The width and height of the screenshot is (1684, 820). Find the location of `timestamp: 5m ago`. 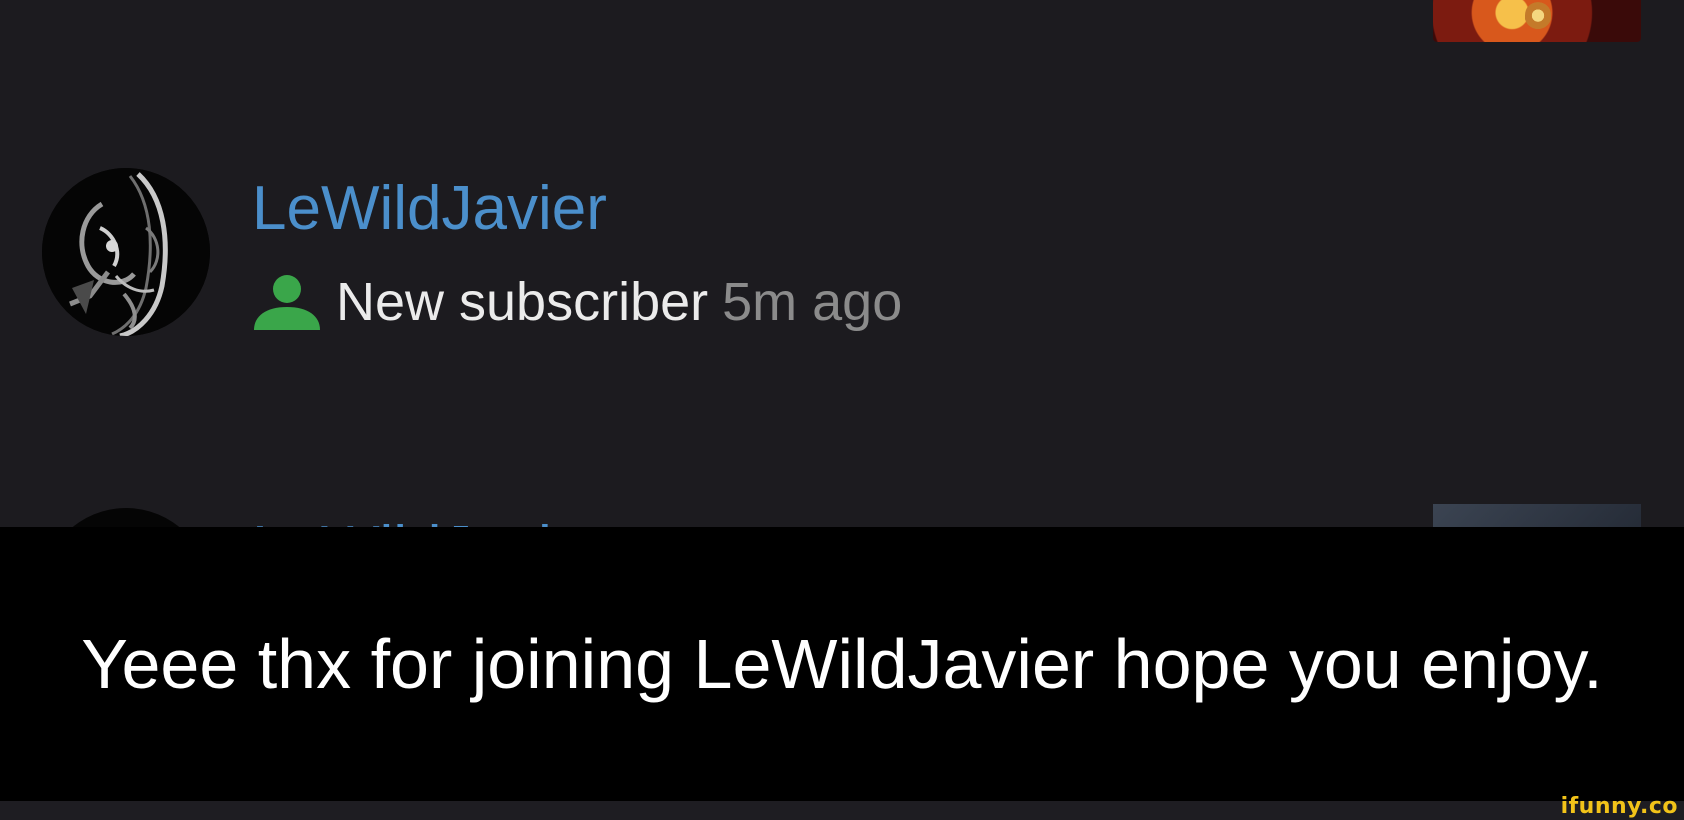

timestamp: 5m ago is located at coordinates (812, 302).